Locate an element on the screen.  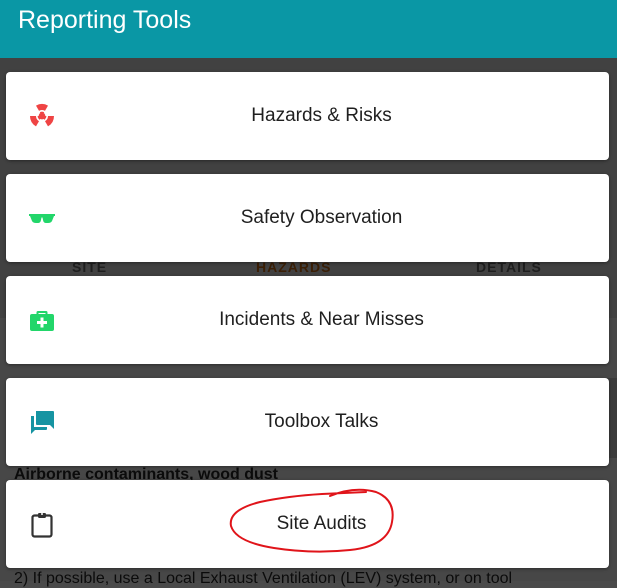
app-header: Reporting Tools is located at coordinates (308, 29).